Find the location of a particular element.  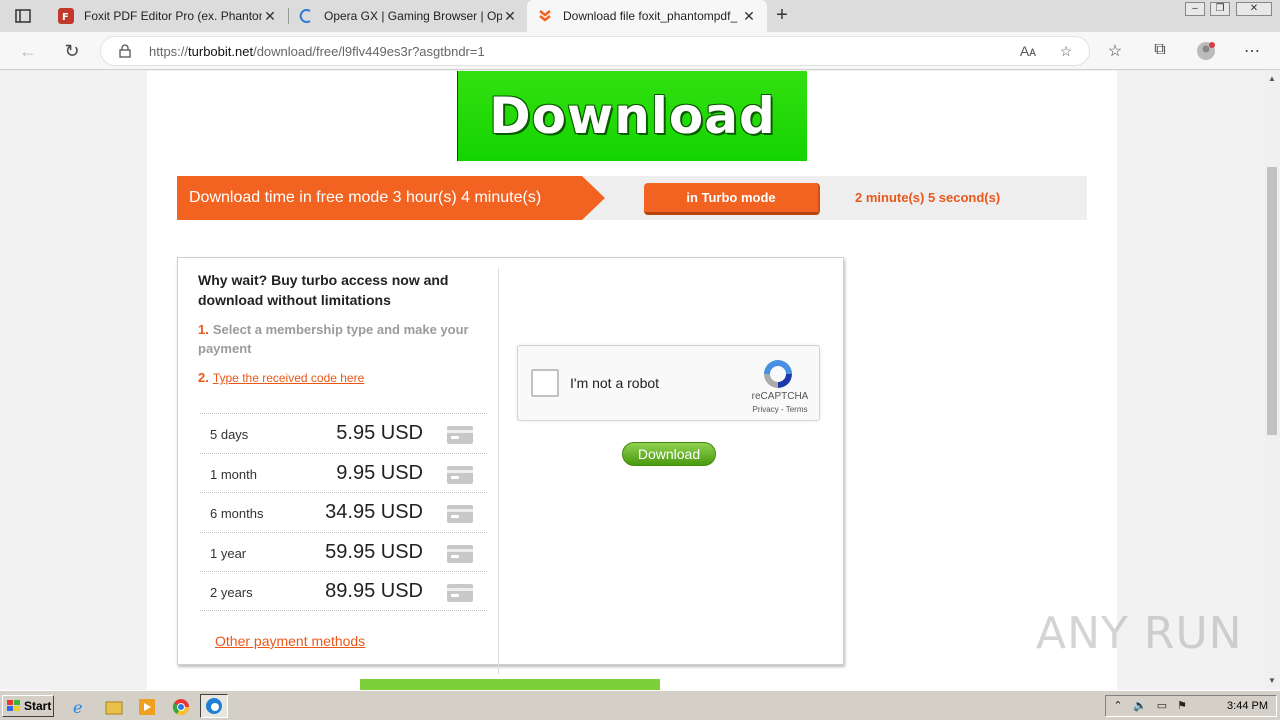

add-favorite-icon: ☆ is located at coordinates (1066, 52).